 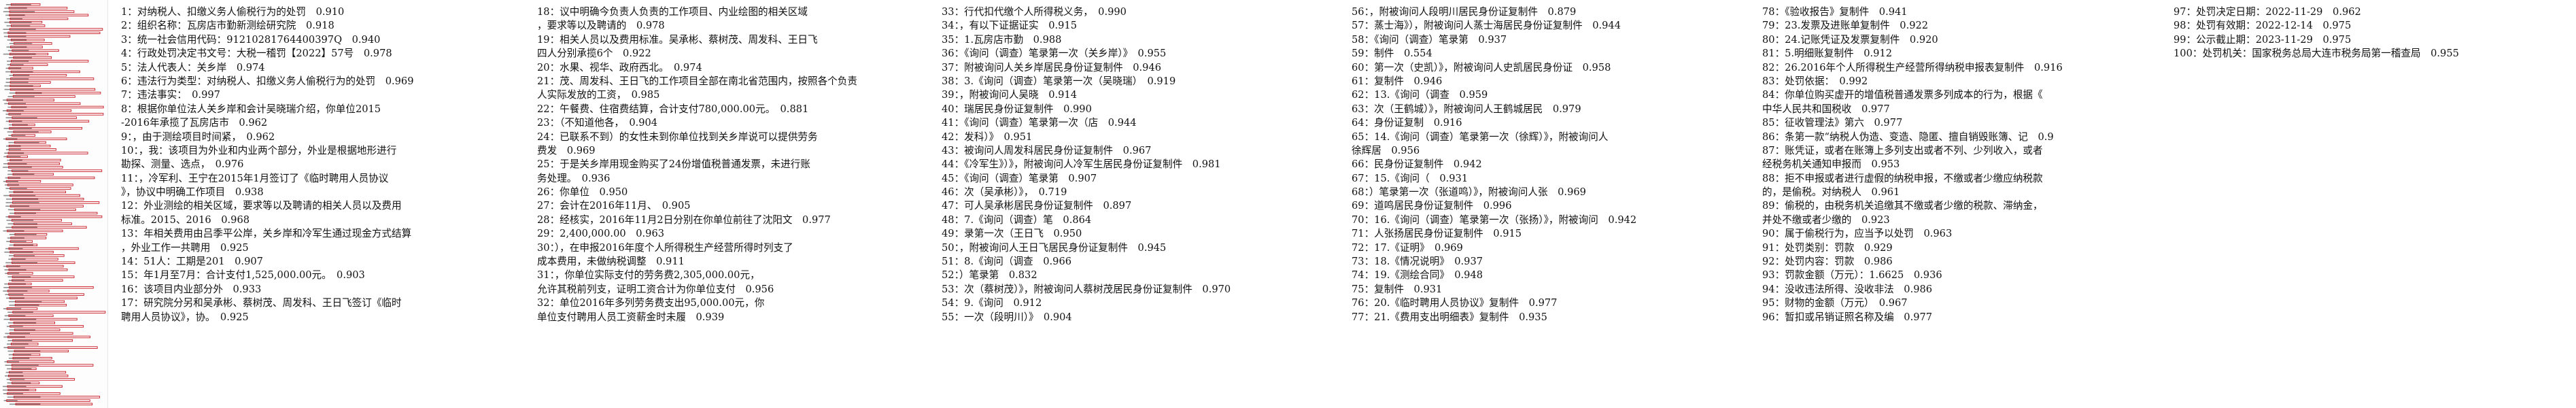 I want to click on ocr-line: 76：20.《临时聘用人员协议》复制件 0.977, so click(x=1455, y=303).